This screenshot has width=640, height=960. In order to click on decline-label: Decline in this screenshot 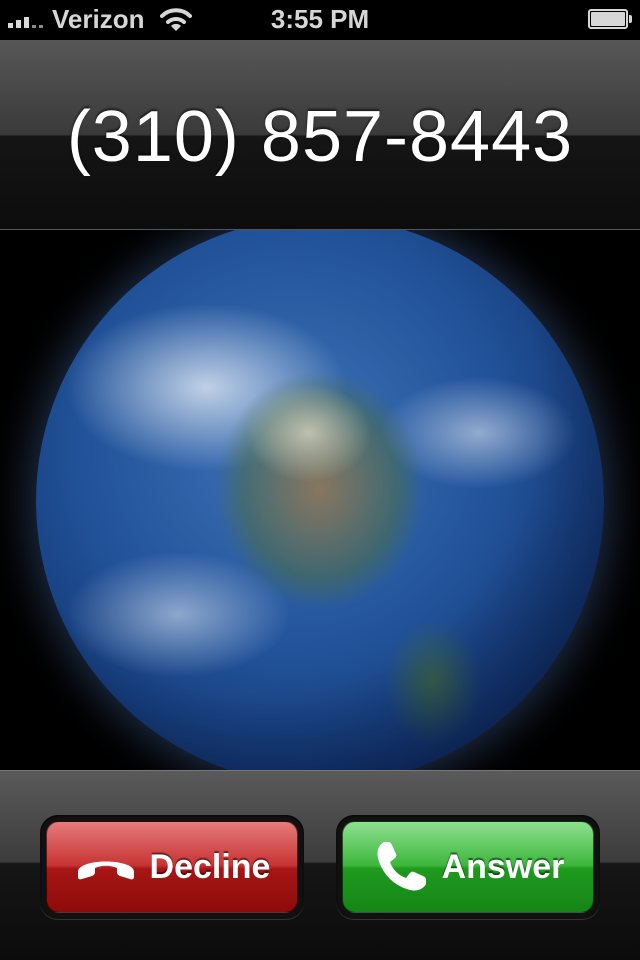, I will do `click(210, 866)`.